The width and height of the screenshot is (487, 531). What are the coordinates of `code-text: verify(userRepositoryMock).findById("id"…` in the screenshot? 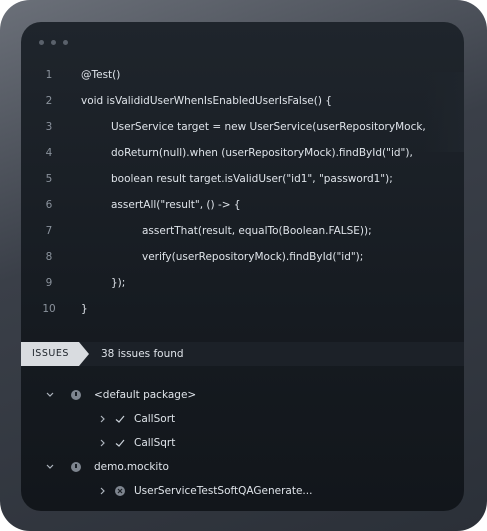 It's located at (253, 257).